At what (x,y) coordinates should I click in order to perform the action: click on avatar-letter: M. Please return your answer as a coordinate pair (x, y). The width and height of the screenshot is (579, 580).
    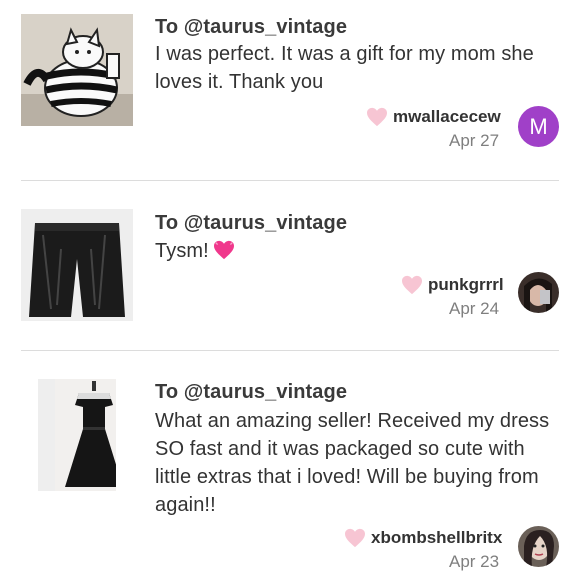
    Looking at the image, I should click on (538, 126).